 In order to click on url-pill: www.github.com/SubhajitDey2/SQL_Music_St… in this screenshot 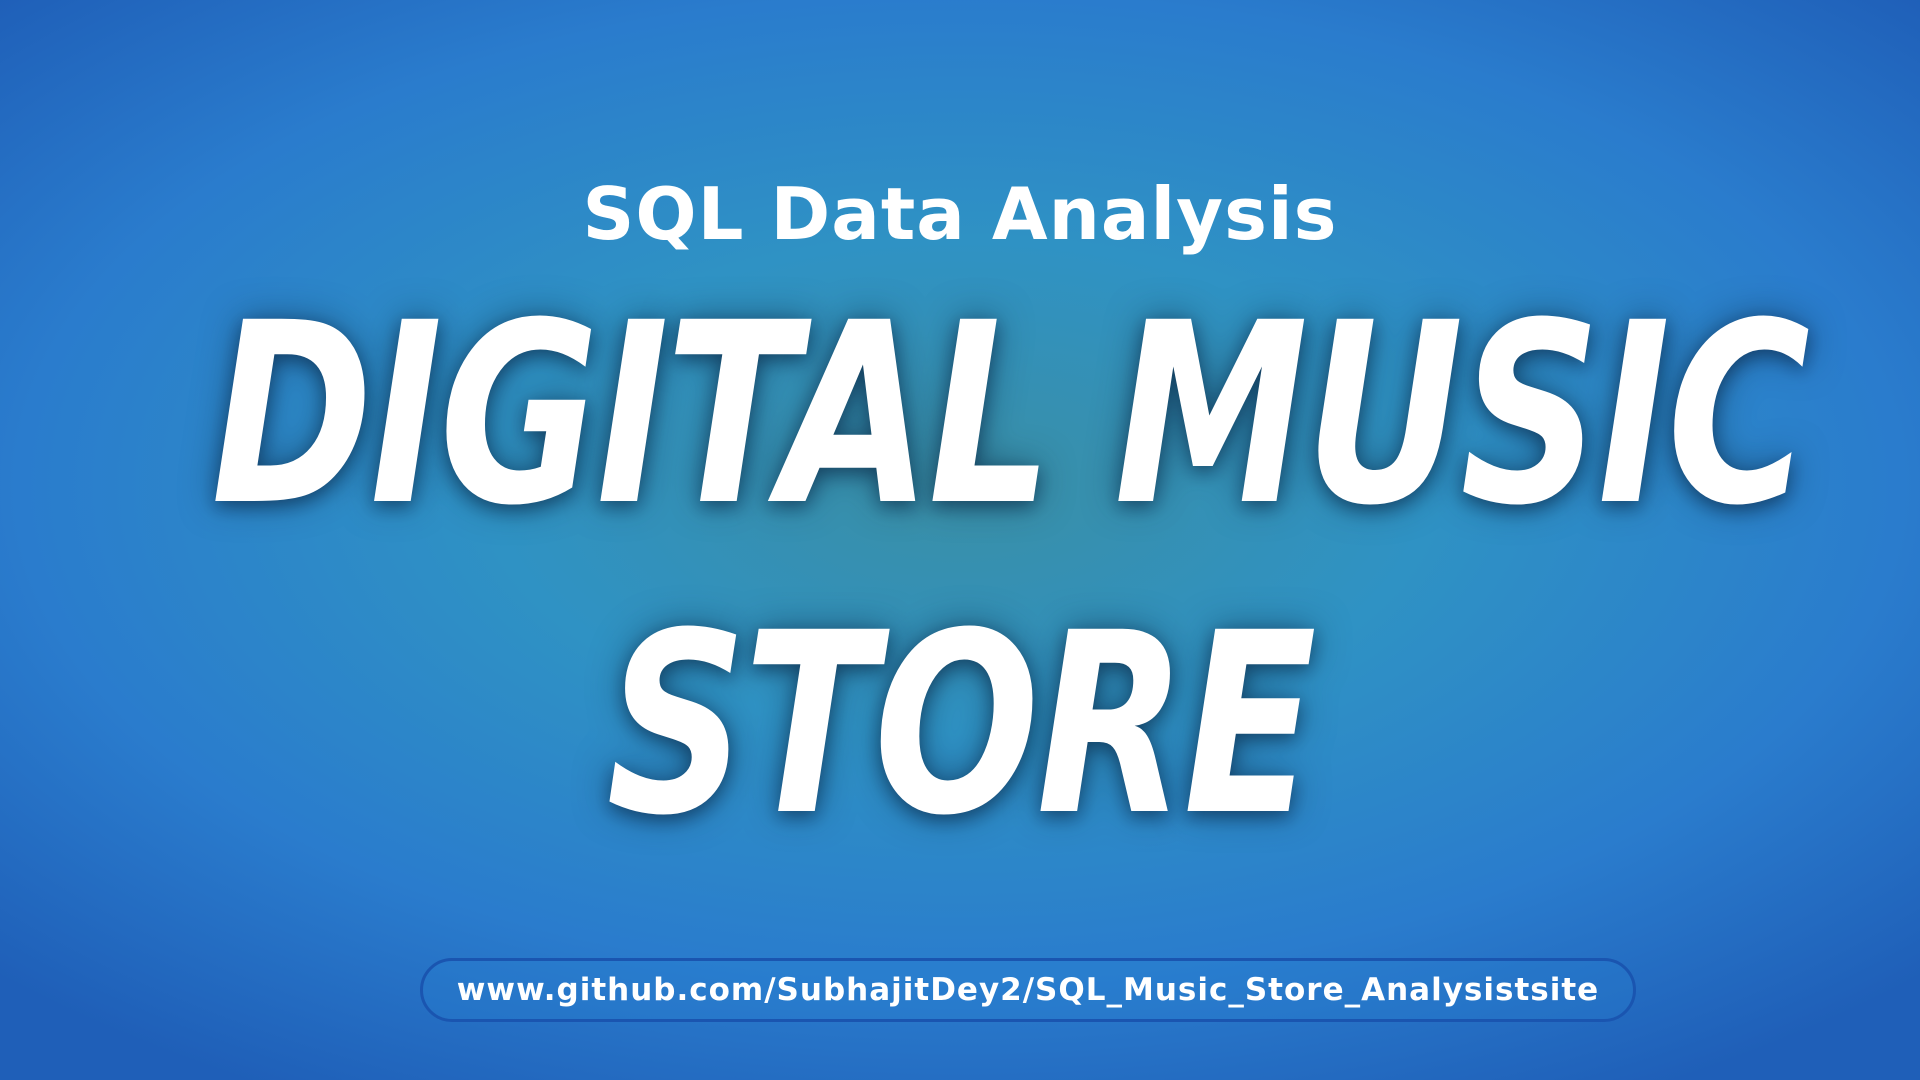, I will do `click(1028, 990)`.